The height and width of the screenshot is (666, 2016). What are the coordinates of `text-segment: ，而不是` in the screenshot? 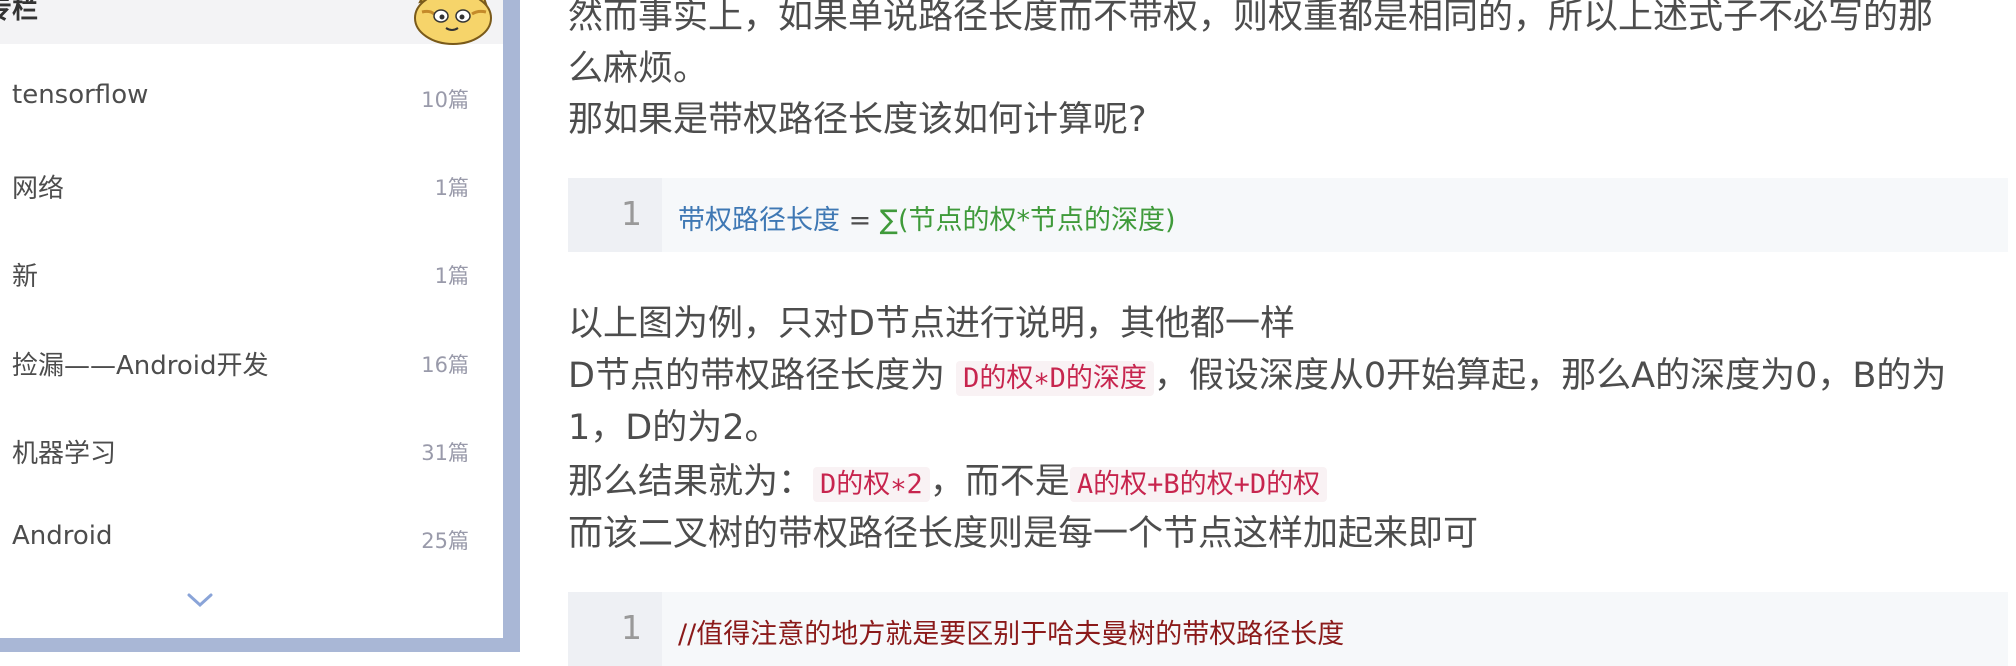 It's located at (999, 482).